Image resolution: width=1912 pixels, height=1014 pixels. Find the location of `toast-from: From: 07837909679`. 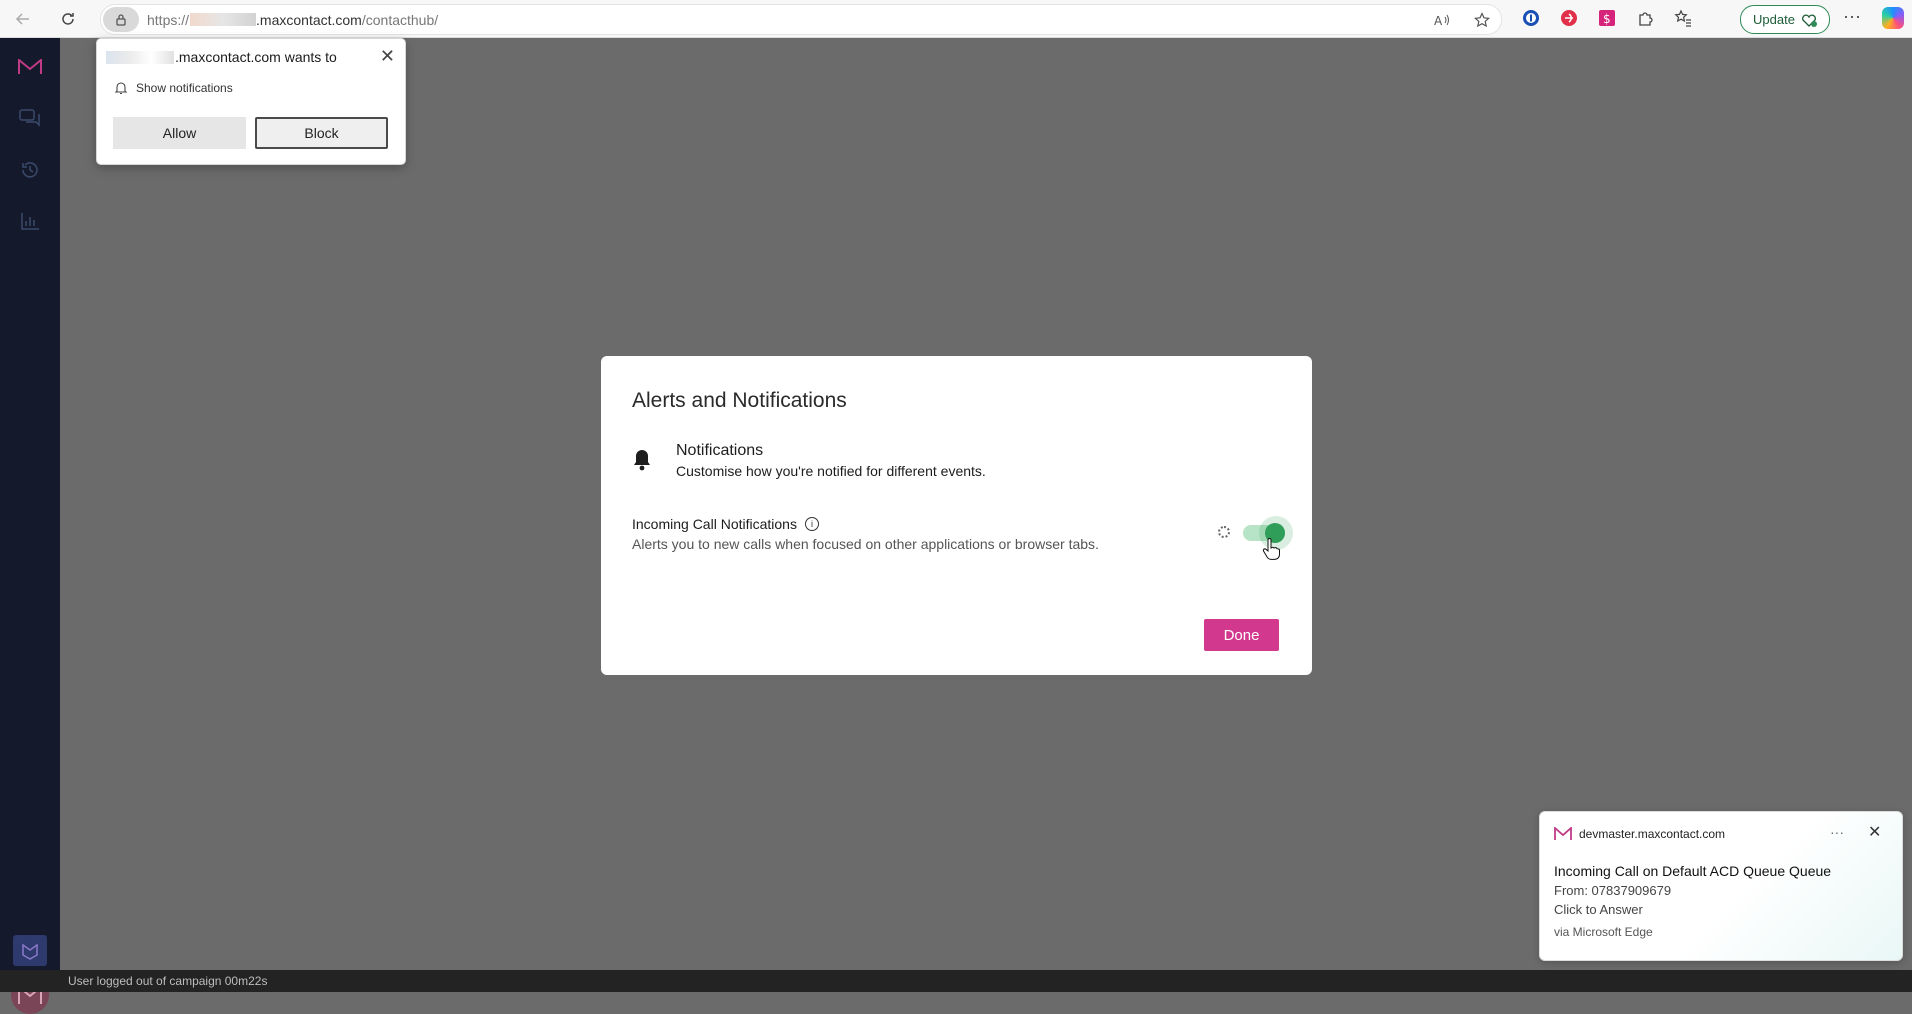

toast-from: From: 07837909679 is located at coordinates (1613, 890).